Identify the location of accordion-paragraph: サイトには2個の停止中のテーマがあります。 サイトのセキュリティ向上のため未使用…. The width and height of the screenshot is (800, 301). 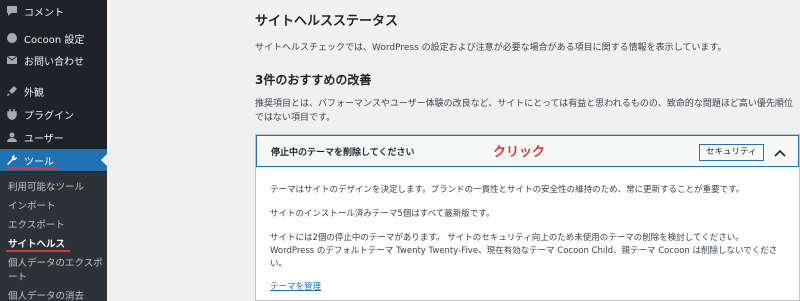
(524, 251).